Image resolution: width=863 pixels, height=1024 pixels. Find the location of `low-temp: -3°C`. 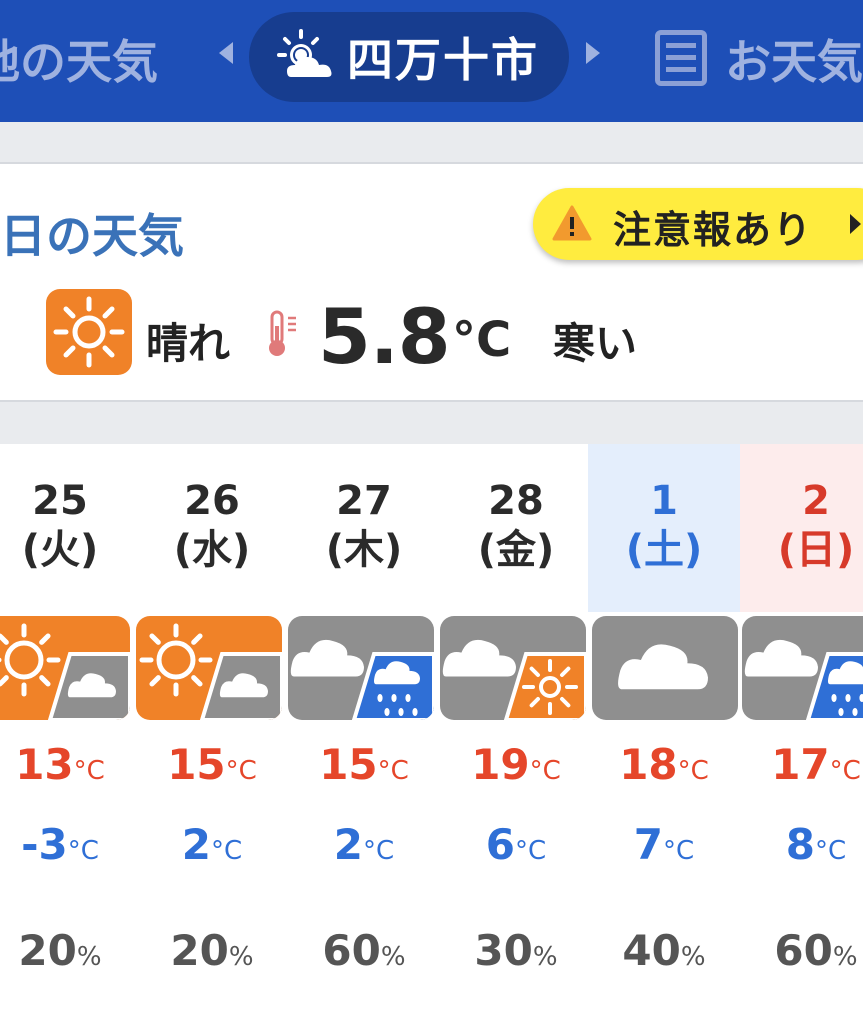

low-temp: -3°C is located at coordinates (60, 844).